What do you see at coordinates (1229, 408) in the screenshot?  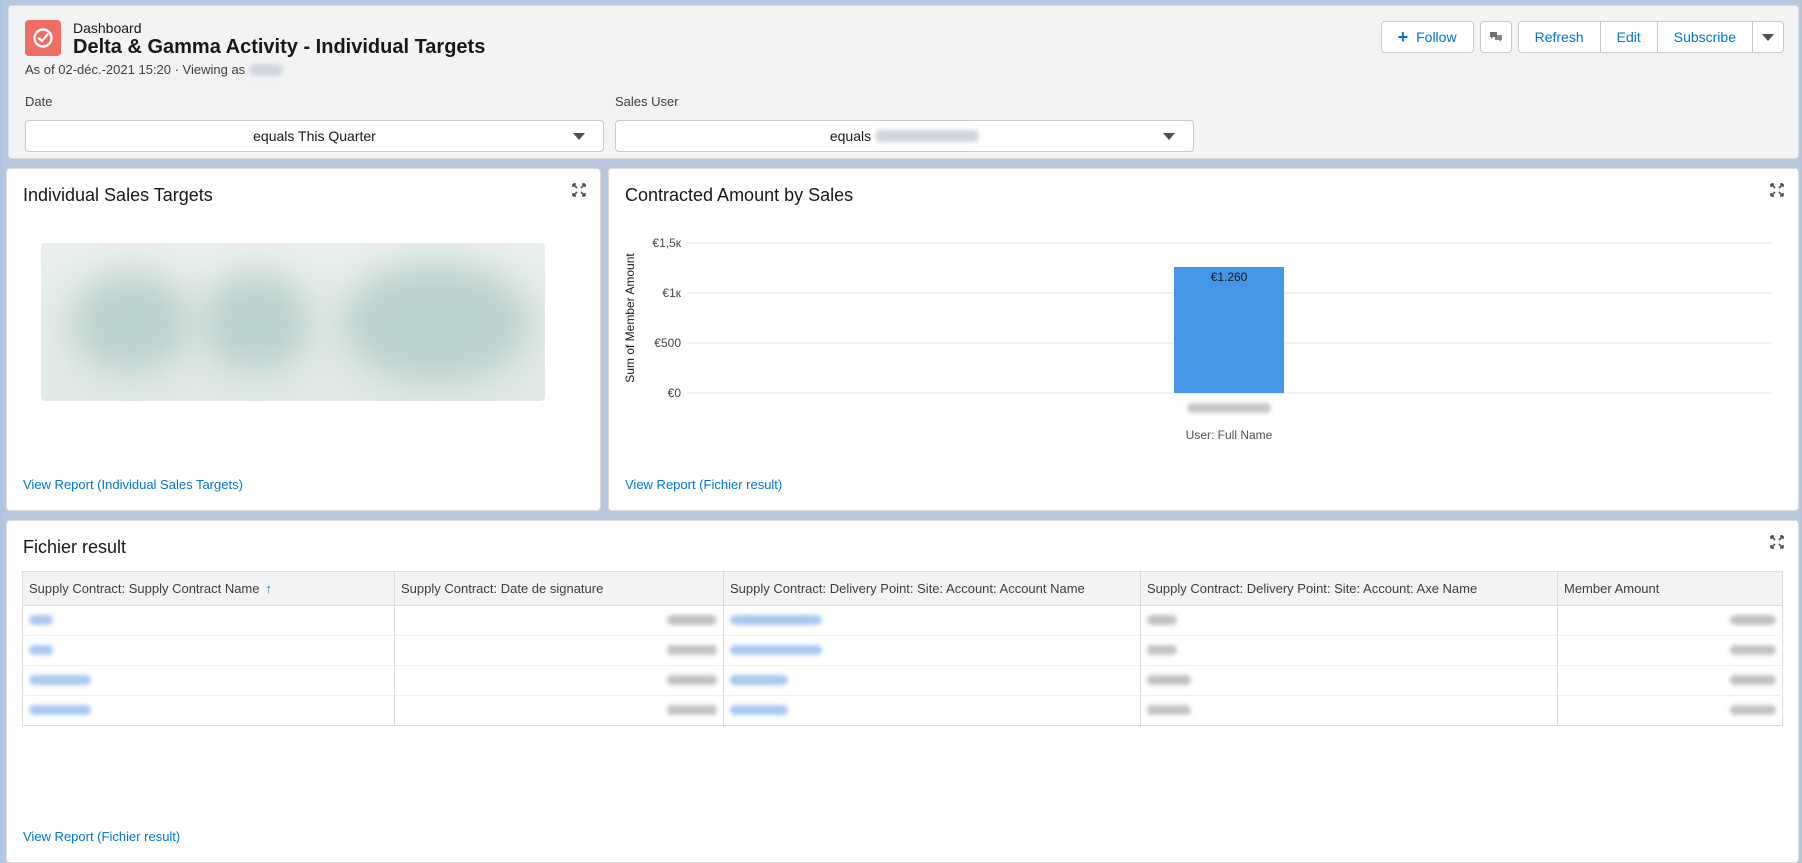 I see `x-category-label-redacted` at bounding box center [1229, 408].